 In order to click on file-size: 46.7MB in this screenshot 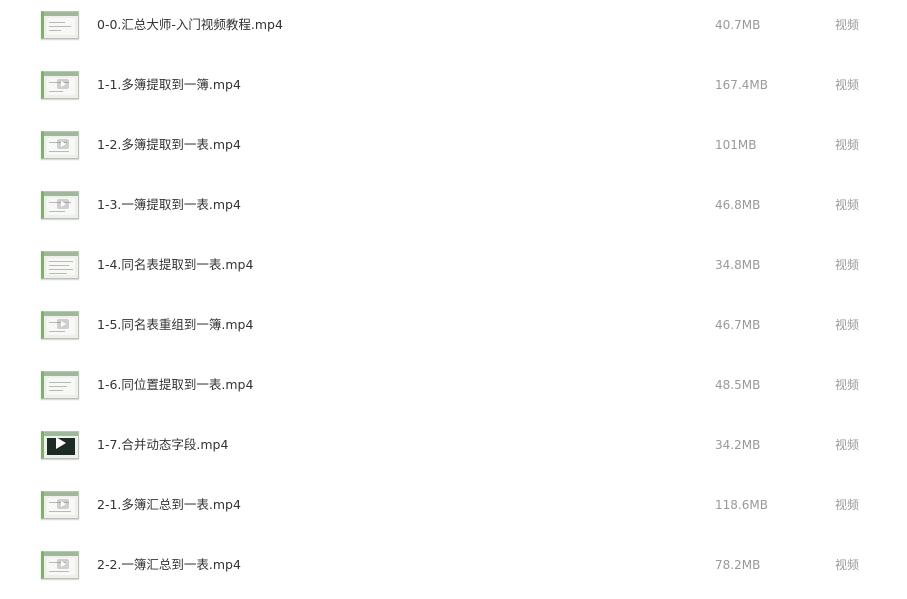, I will do `click(738, 325)`.